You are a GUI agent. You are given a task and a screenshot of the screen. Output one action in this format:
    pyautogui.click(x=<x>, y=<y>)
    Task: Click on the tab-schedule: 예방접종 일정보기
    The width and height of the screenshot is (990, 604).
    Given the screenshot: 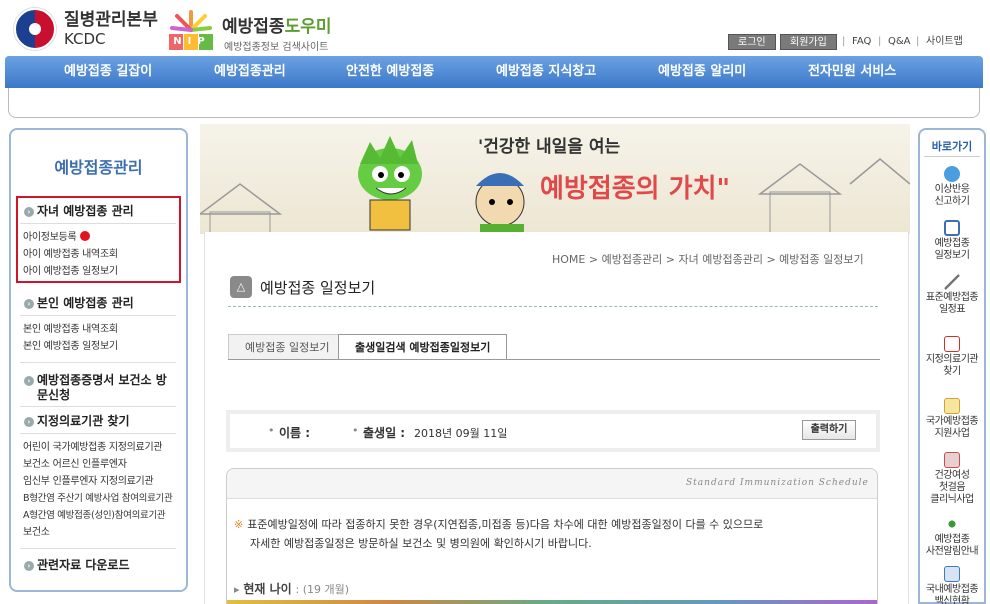 What is the action you would take?
    pyautogui.click(x=287, y=347)
    